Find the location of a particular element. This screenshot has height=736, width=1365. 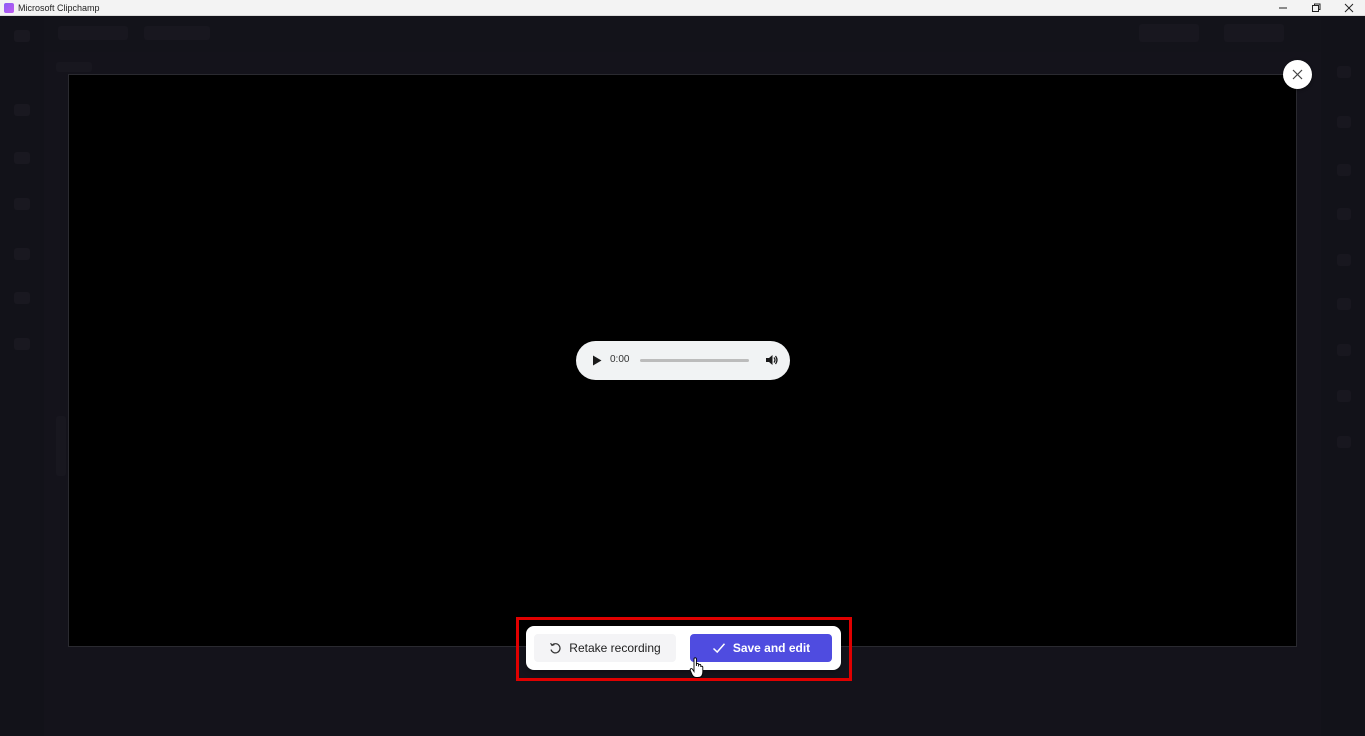

recording-action-bar: Retake recording Save and edit is located at coordinates (683, 648).